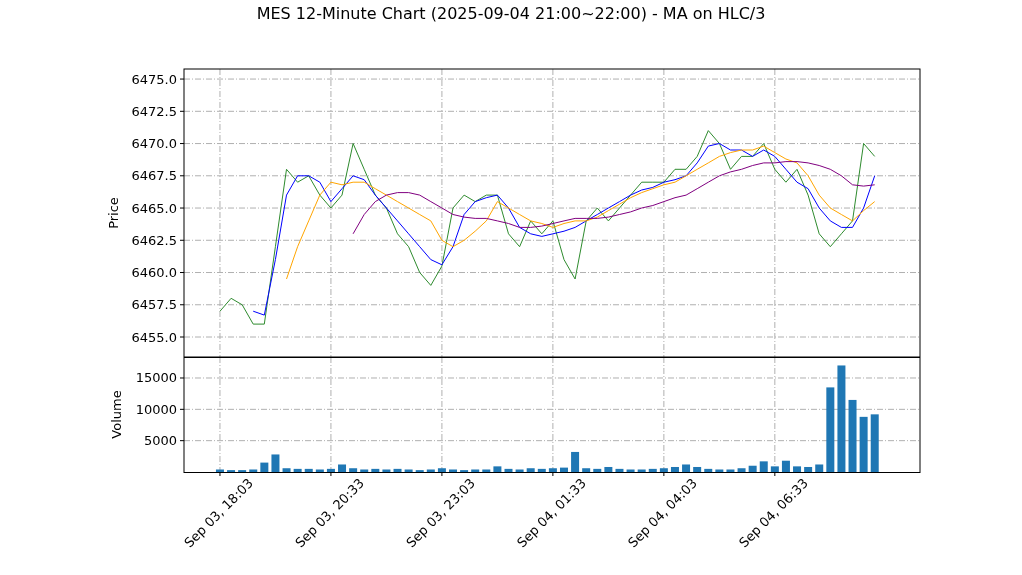 Image resolution: width=1022 pixels, height=575 pixels. Describe the element at coordinates (154, 79) in the screenshot. I see `tick-label: 6475.0` at that location.